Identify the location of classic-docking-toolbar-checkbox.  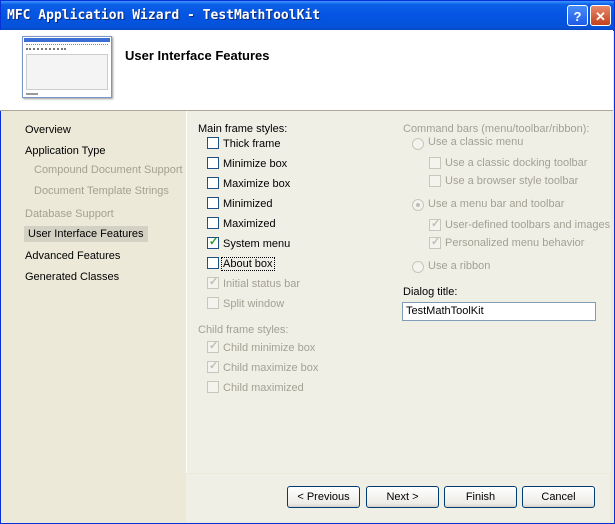
(435, 163).